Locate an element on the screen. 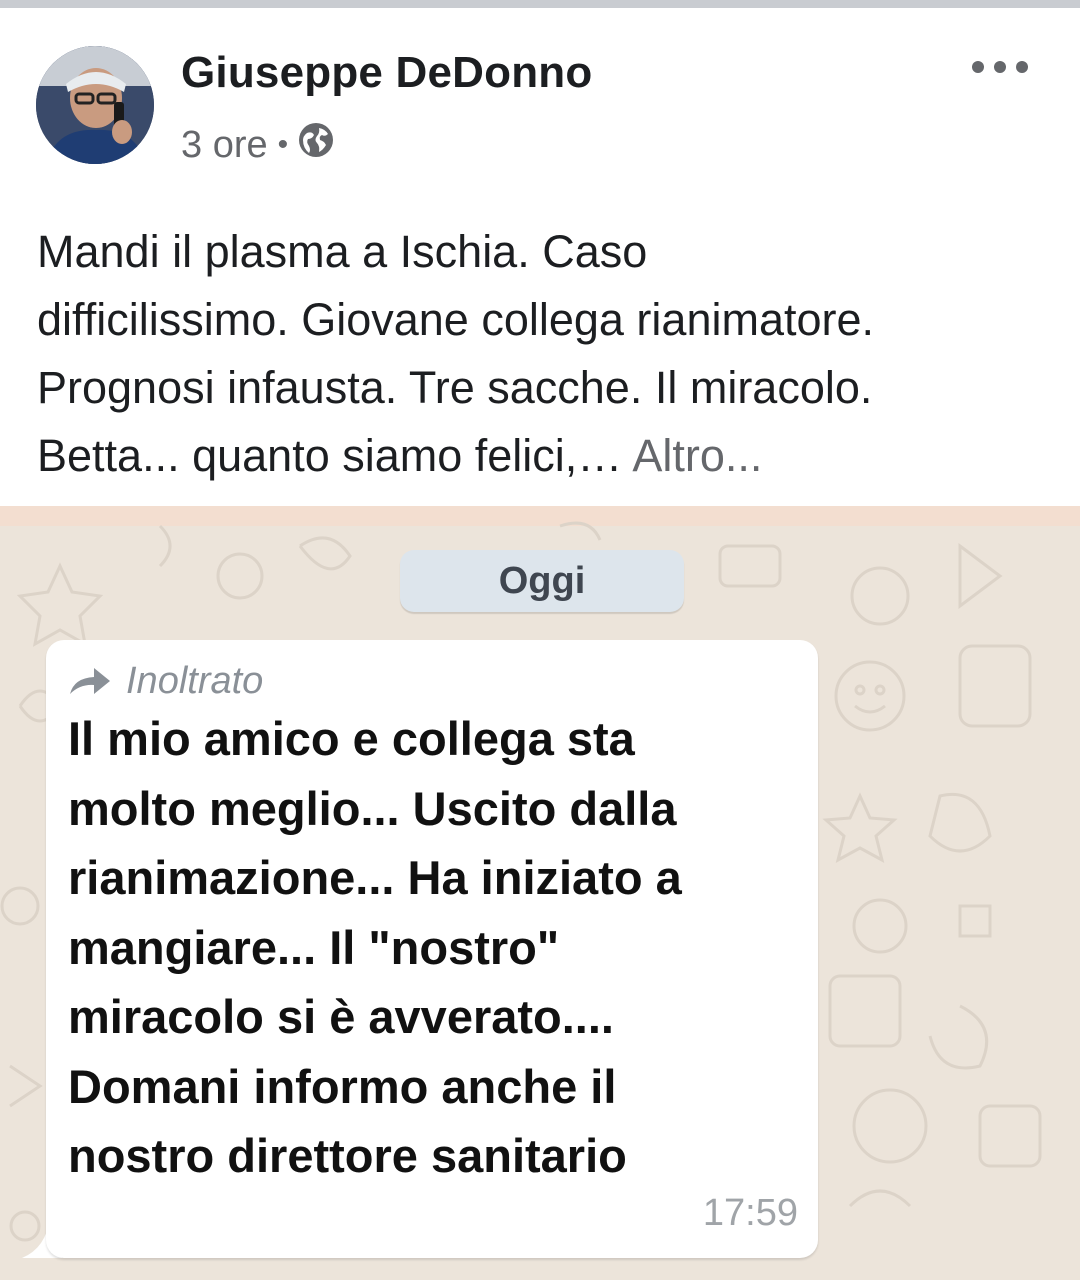 This screenshot has width=1080, height=1280. message-line: Domani informo anche il is located at coordinates (342, 1086).